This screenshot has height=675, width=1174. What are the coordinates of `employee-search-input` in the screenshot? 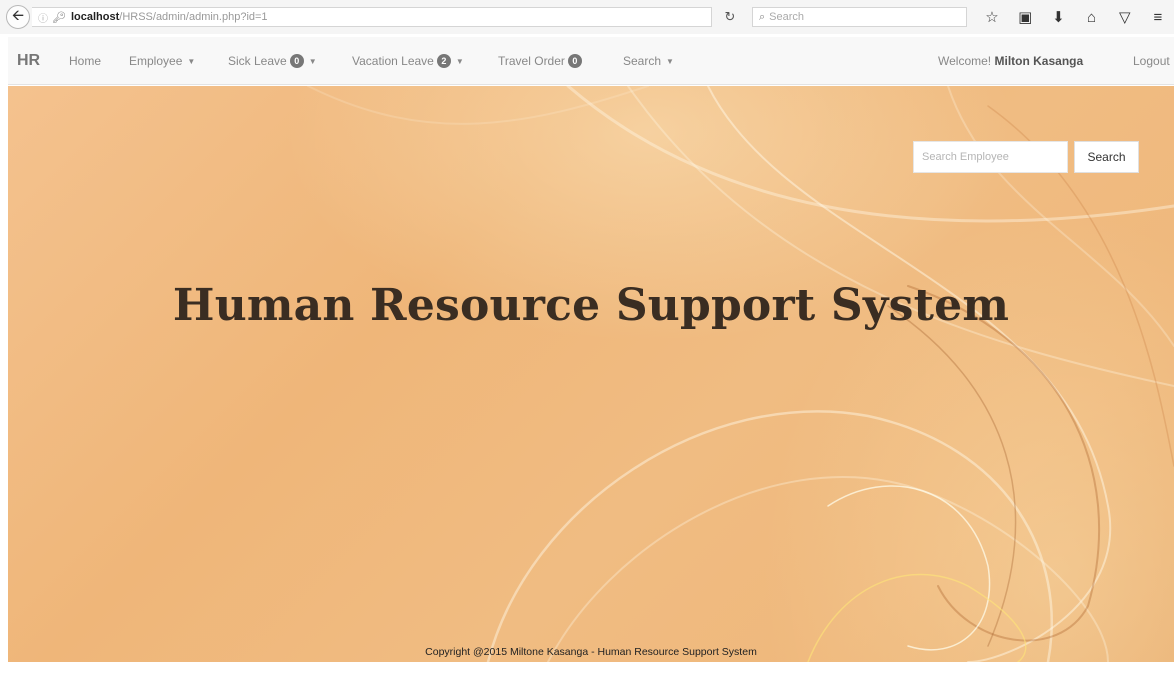 It's located at (990, 157).